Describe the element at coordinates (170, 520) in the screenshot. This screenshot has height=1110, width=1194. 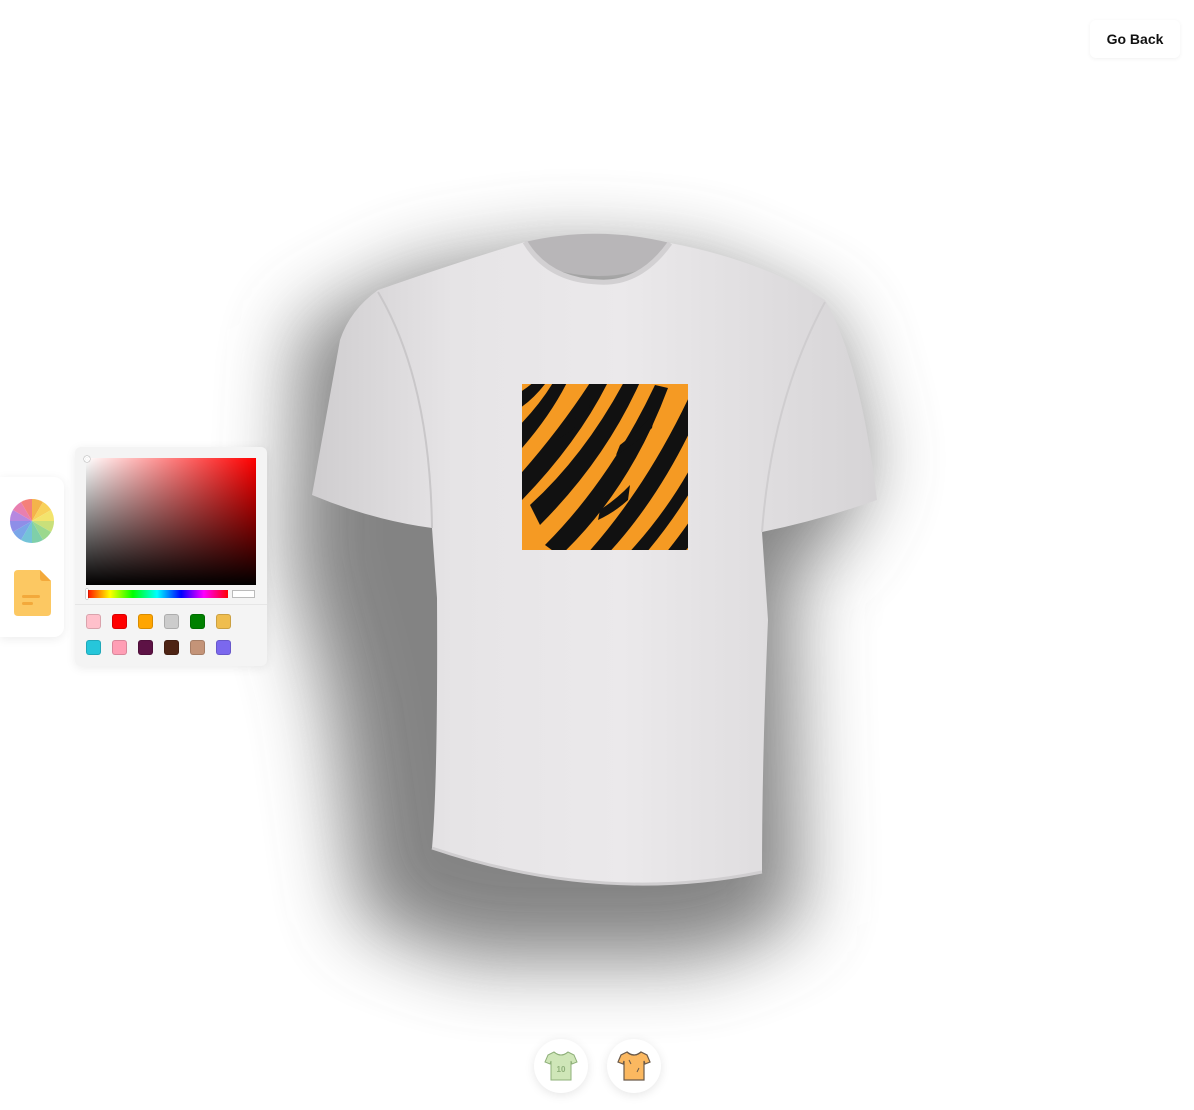
I see `saturation-area` at that location.